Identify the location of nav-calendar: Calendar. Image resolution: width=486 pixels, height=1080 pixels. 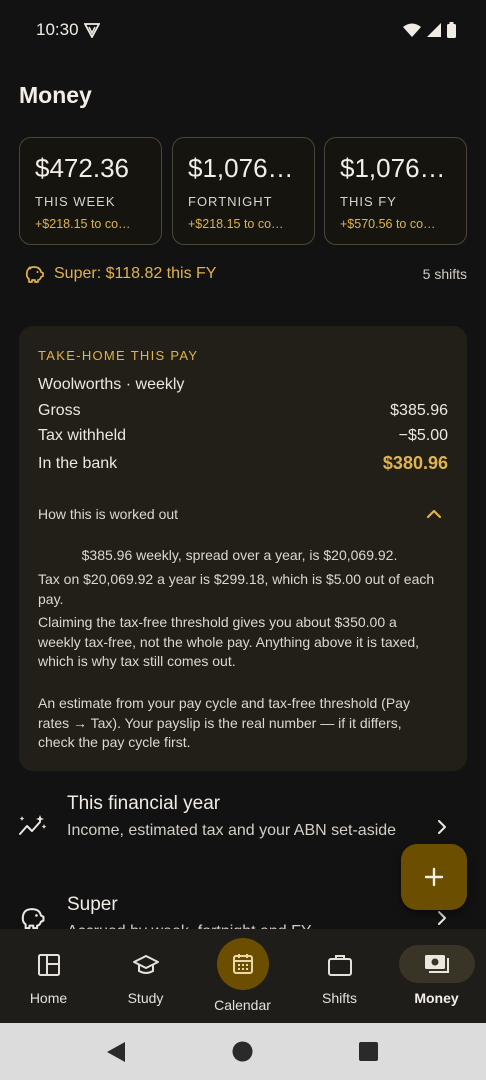
(242, 976).